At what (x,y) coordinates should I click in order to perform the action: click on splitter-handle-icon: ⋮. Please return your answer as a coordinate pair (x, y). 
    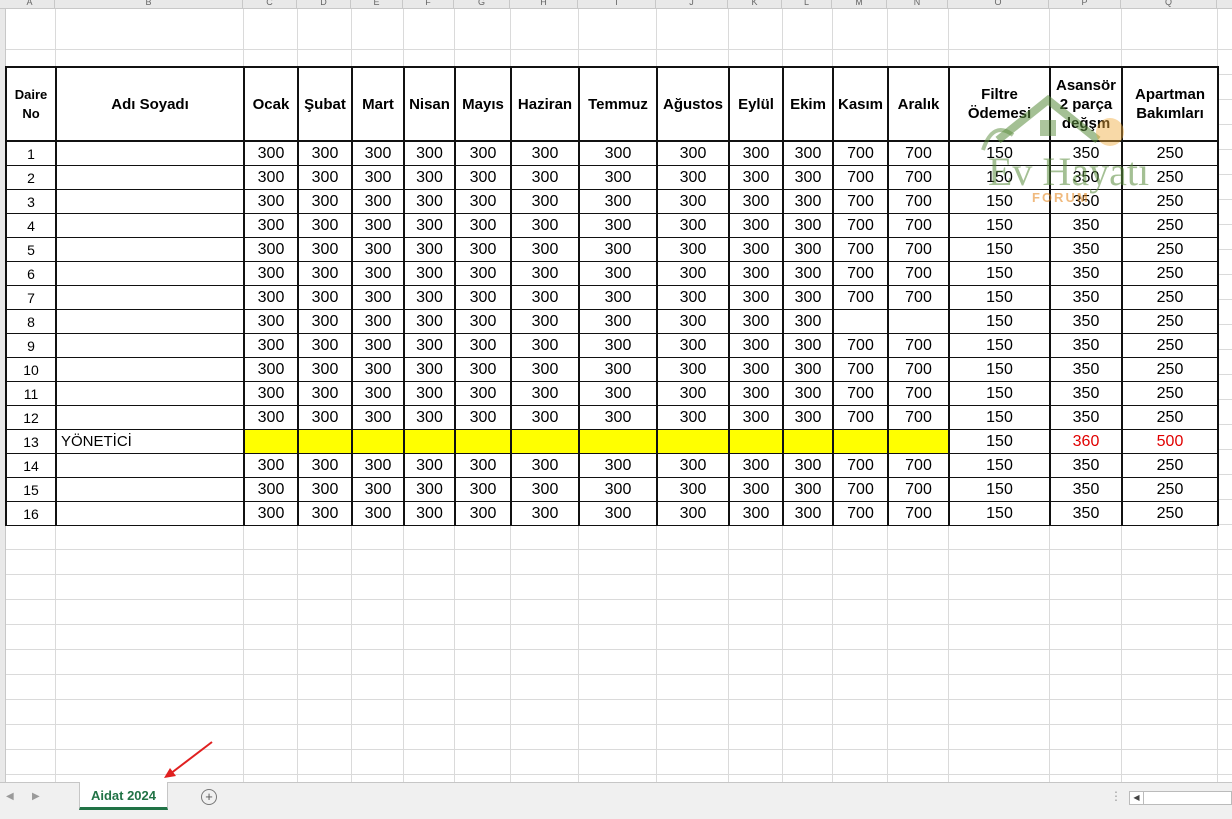
    Looking at the image, I should click on (1116, 796).